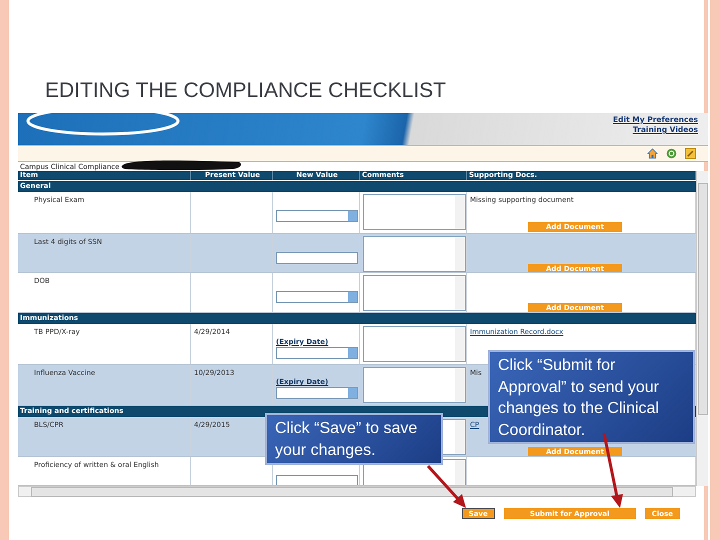 This screenshot has height=540, width=720. I want to click on vertical-scrollbar, so click(702, 328).